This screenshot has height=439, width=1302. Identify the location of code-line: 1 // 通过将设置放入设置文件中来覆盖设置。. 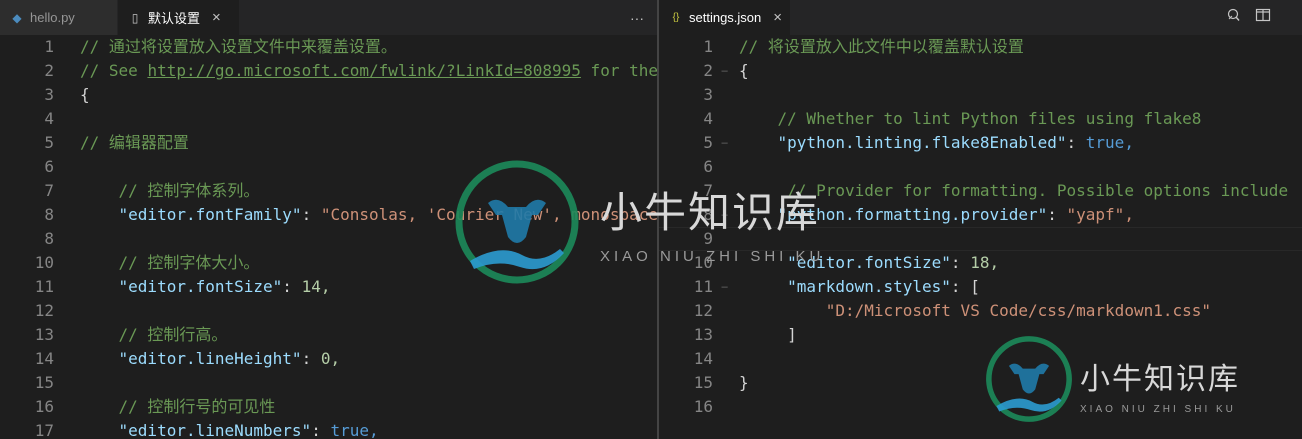
(328, 47).